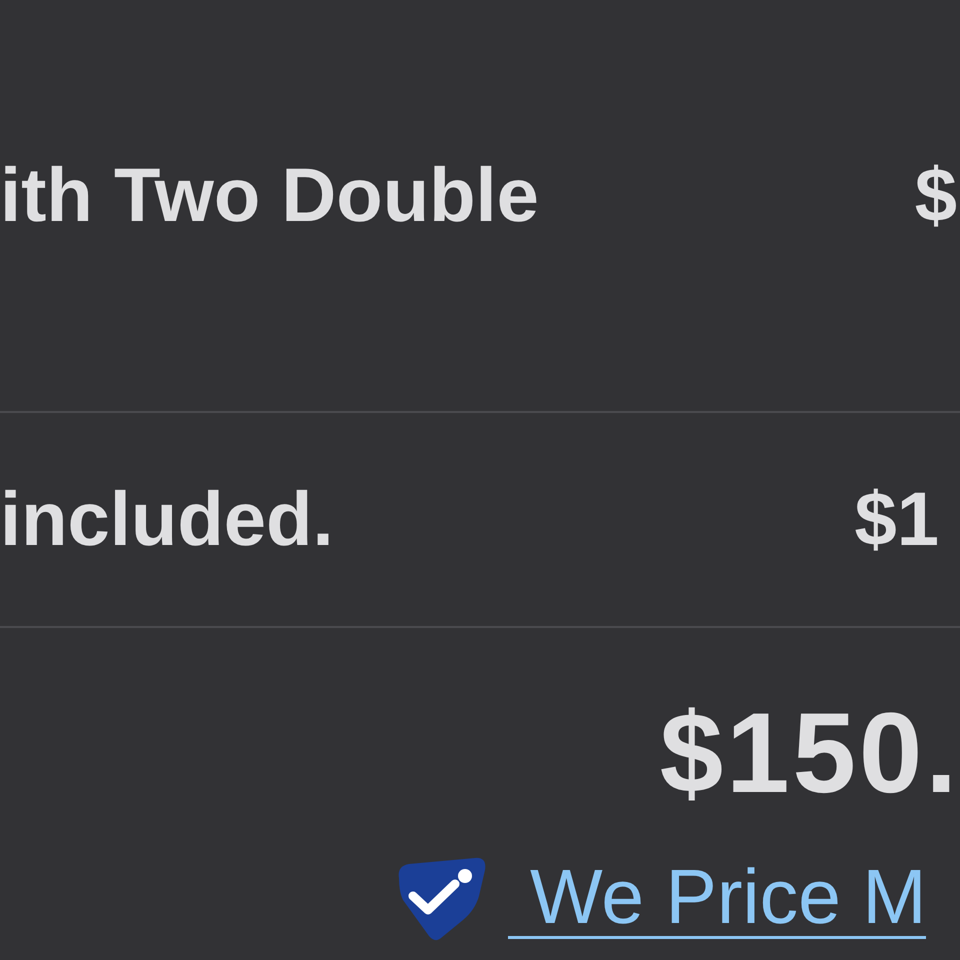  What do you see at coordinates (935, 196) in the screenshot?
I see `item-price: $` at bounding box center [935, 196].